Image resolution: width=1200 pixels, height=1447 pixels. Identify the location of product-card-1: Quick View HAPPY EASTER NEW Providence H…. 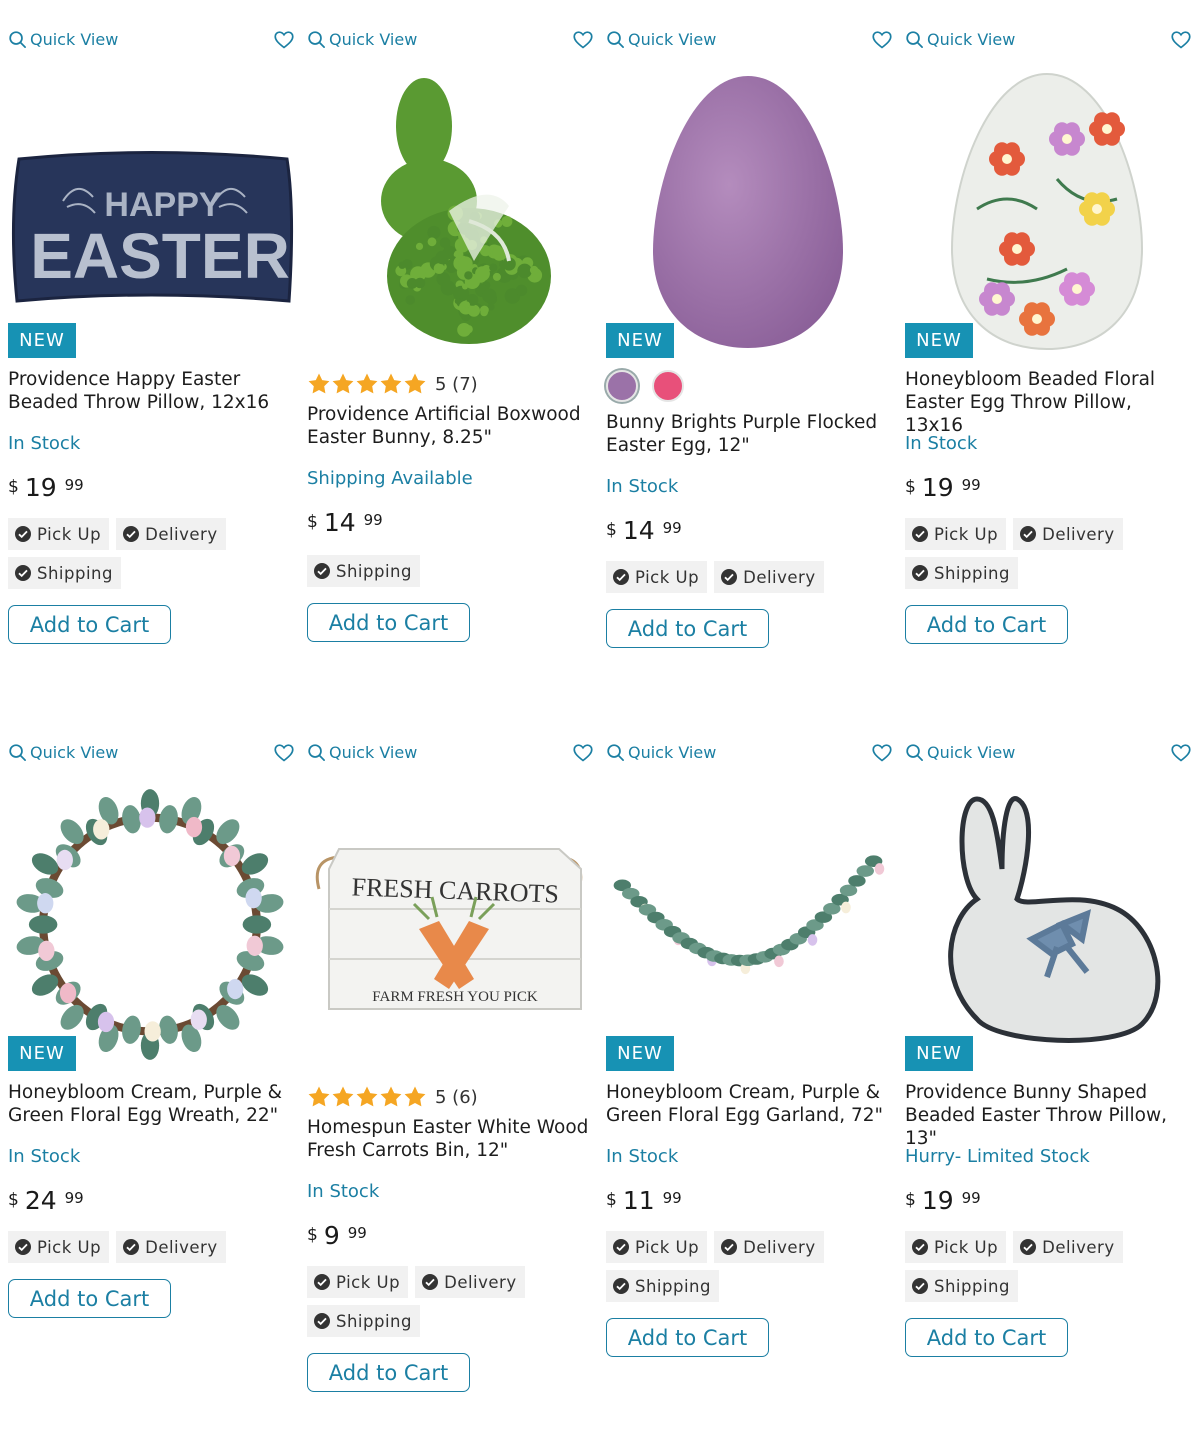
(149, 350).